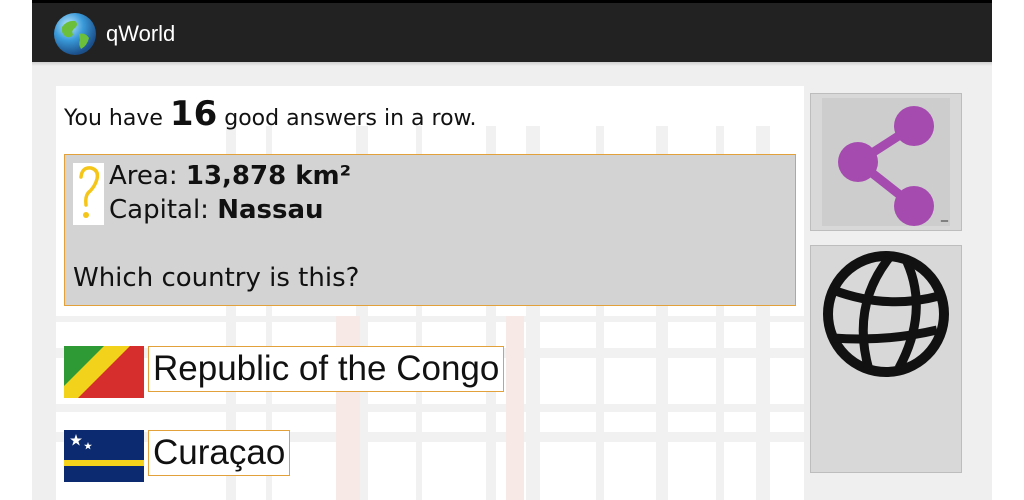 The height and width of the screenshot is (500, 1024). I want to click on congo-flag, so click(104, 372).